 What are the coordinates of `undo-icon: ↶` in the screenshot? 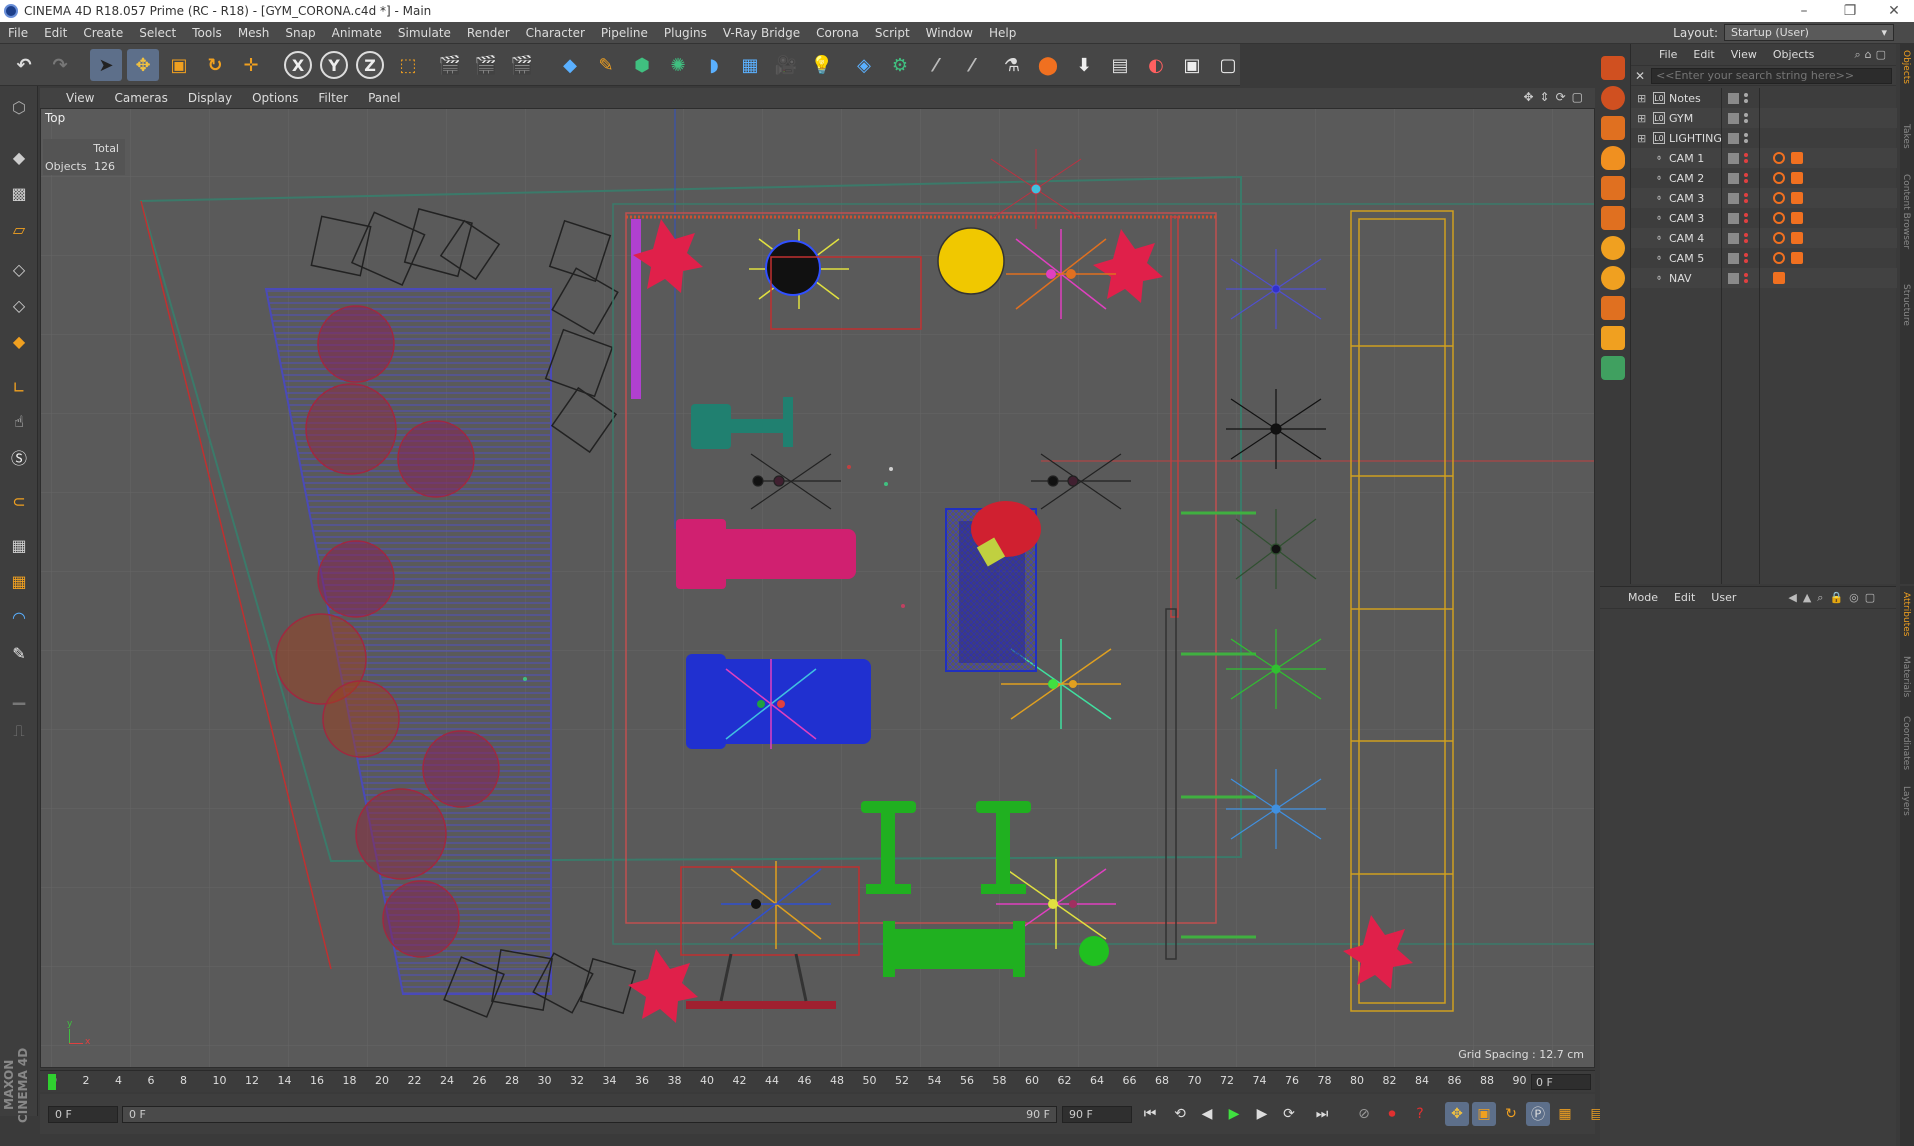 It's located at (24, 65).